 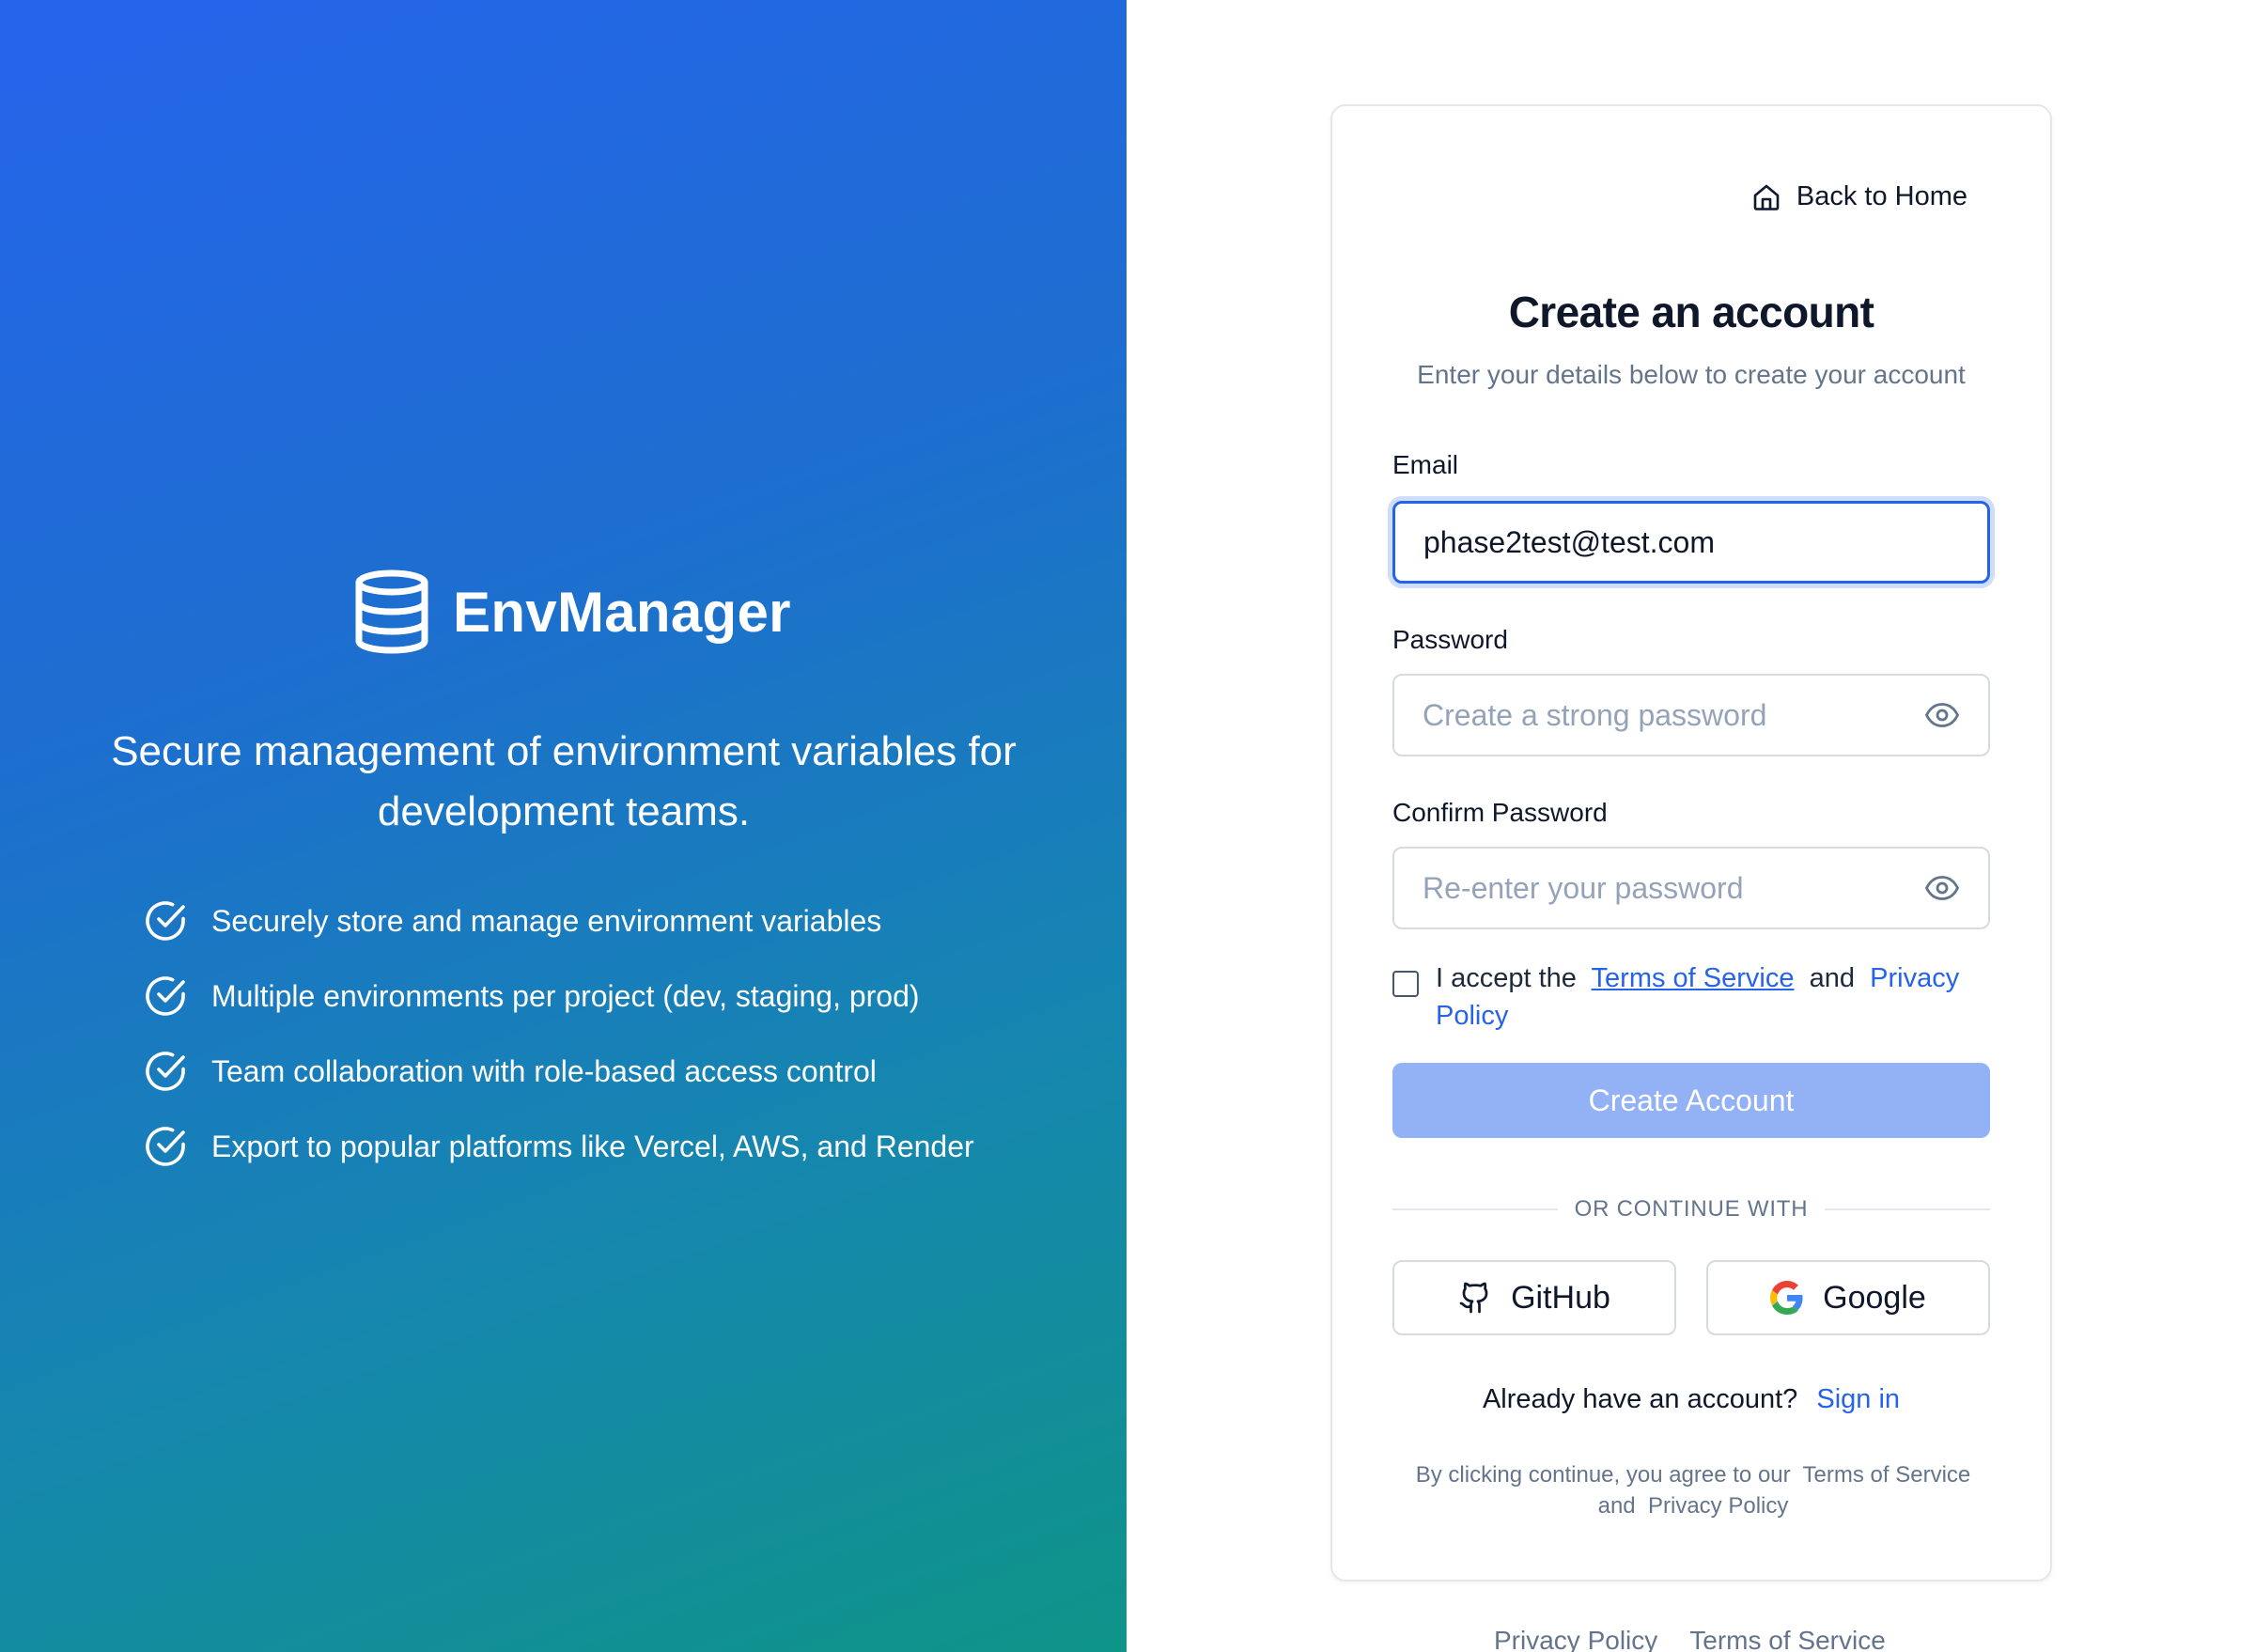 What do you see at coordinates (1575, 1639) in the screenshot?
I see `footer-privacy-link: Privacy Policy` at bounding box center [1575, 1639].